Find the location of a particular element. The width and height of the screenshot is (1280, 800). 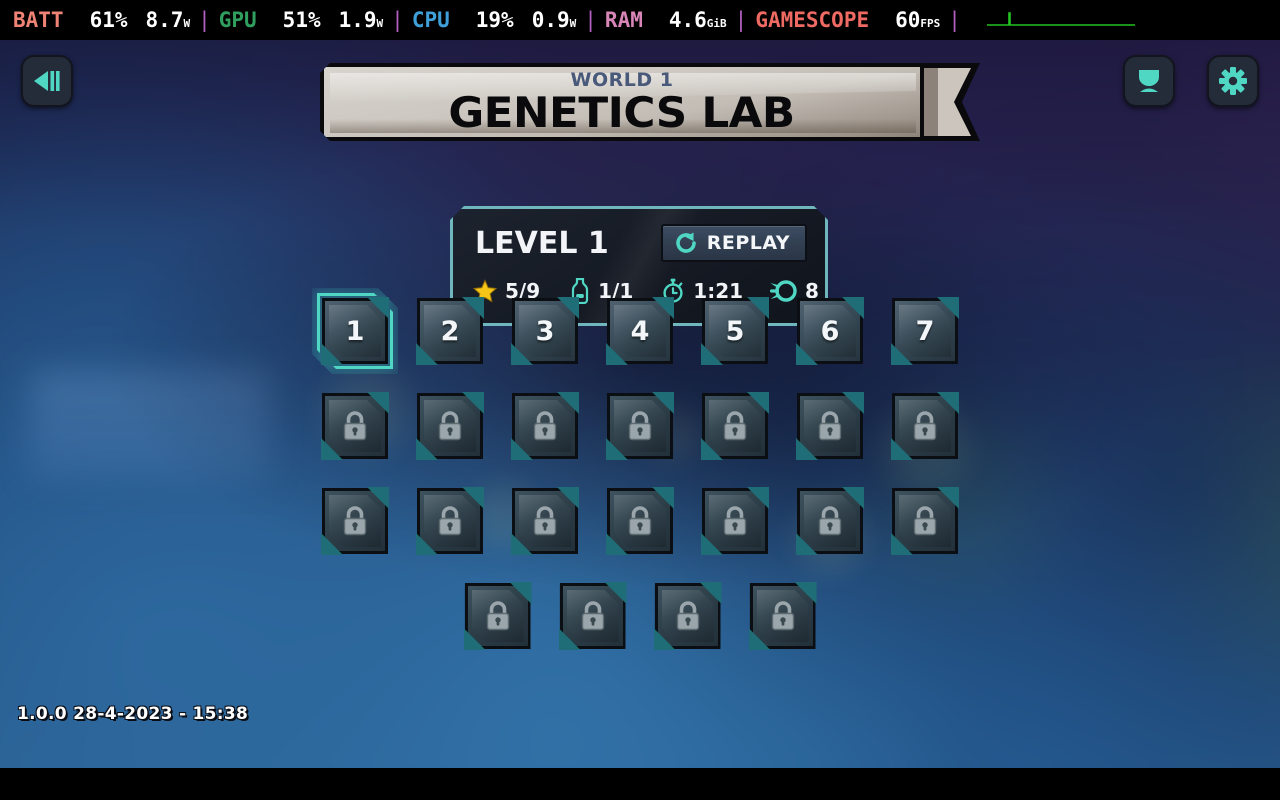

hud-cpu-group: CPU 19% 0.9 W is located at coordinates (494, 20).